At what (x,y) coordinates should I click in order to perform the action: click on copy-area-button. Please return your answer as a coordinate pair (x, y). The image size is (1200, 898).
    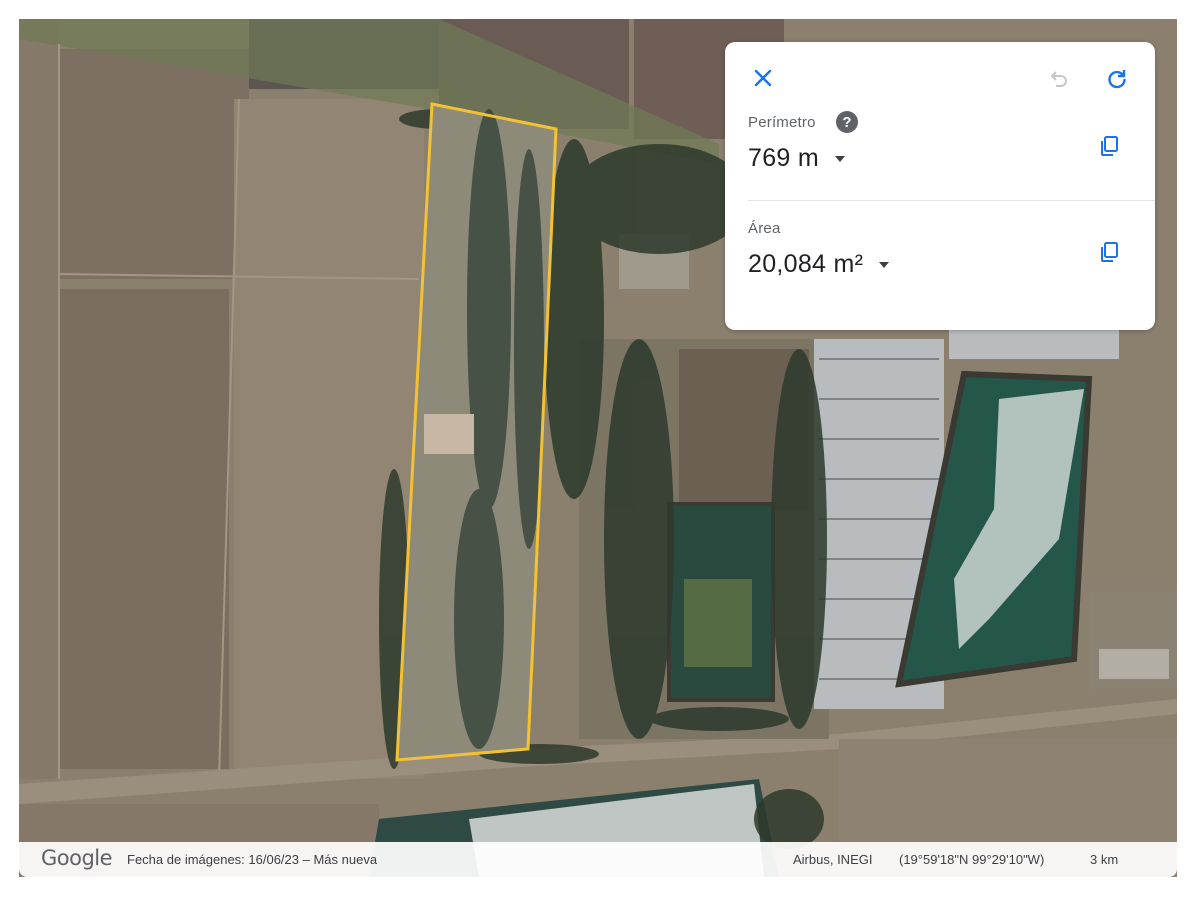
    Looking at the image, I should click on (1109, 252).